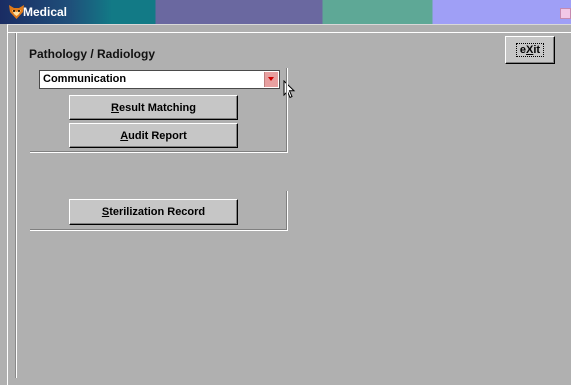 This screenshot has width=571, height=385. I want to click on title-bar: Medical, so click(285, 12).